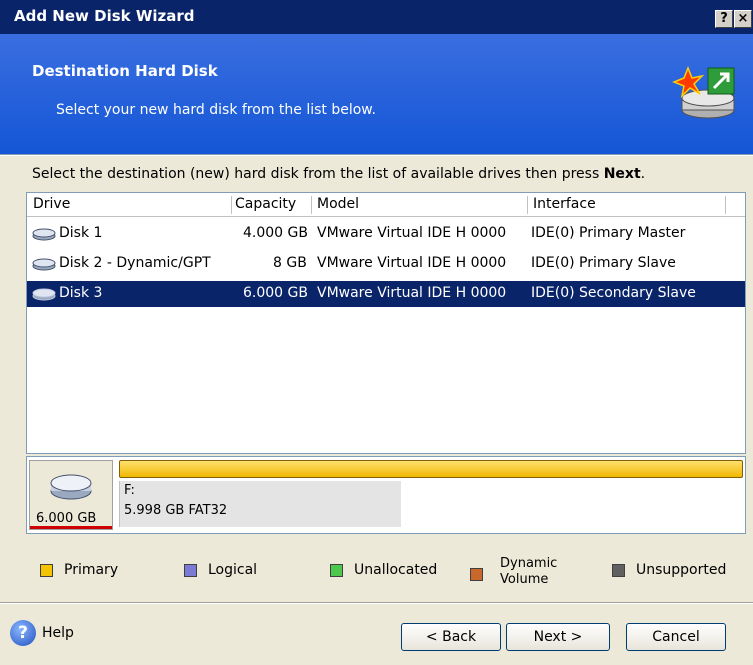 Image resolution: width=753 pixels, height=665 pixels. Describe the element at coordinates (336, 570) in the screenshot. I see `unallocated-swatch` at that location.